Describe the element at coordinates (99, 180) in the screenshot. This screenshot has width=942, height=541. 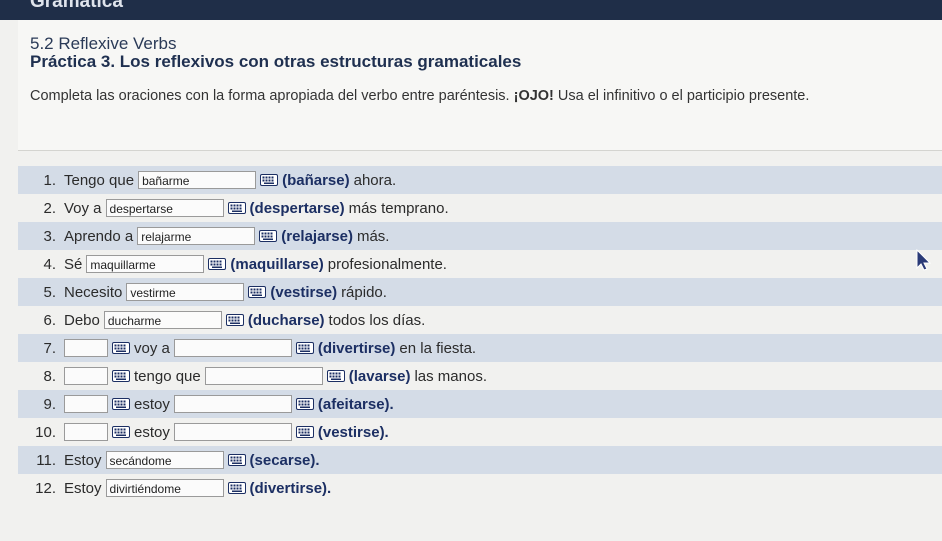
I see `prefix-text: Tengo que` at that location.